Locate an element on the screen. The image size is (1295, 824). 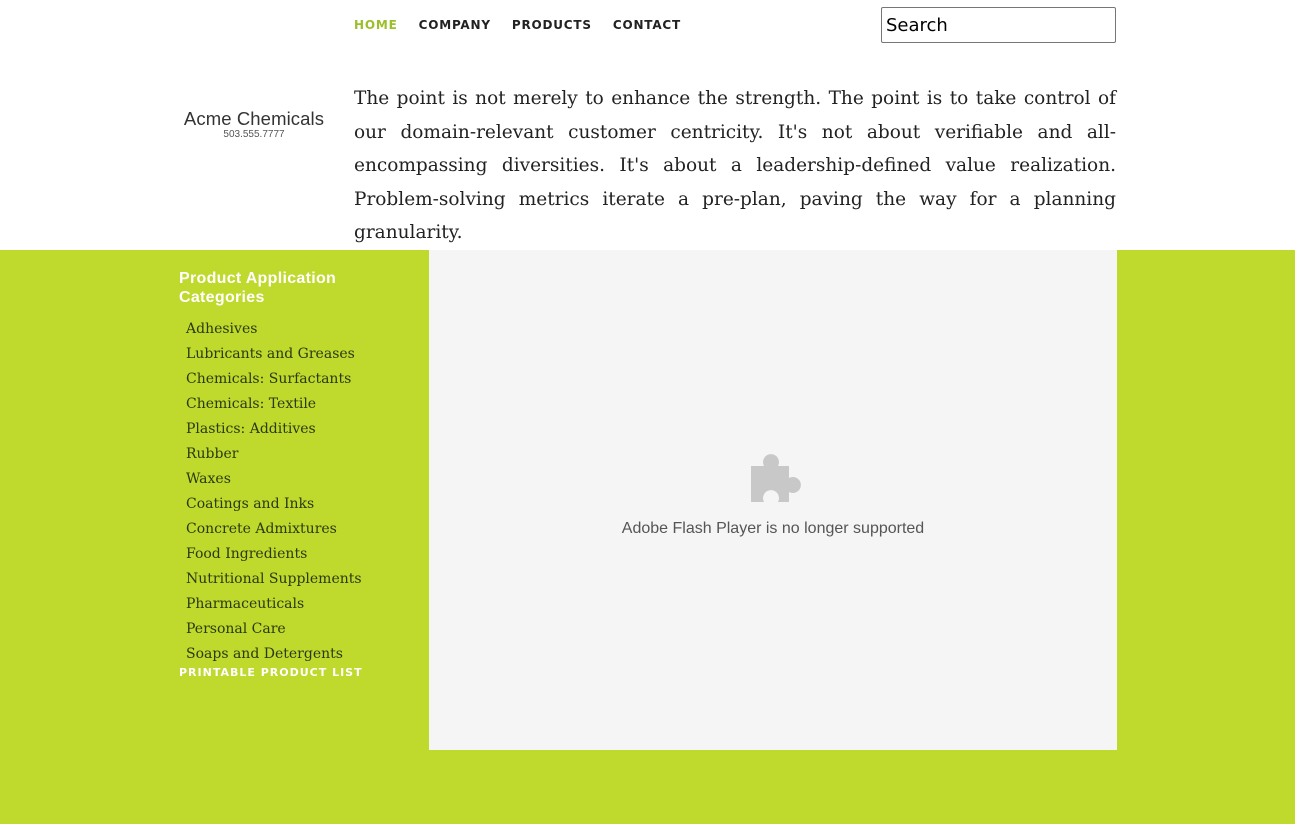
list-item: Chemicals: Textile is located at coordinates (302, 403).